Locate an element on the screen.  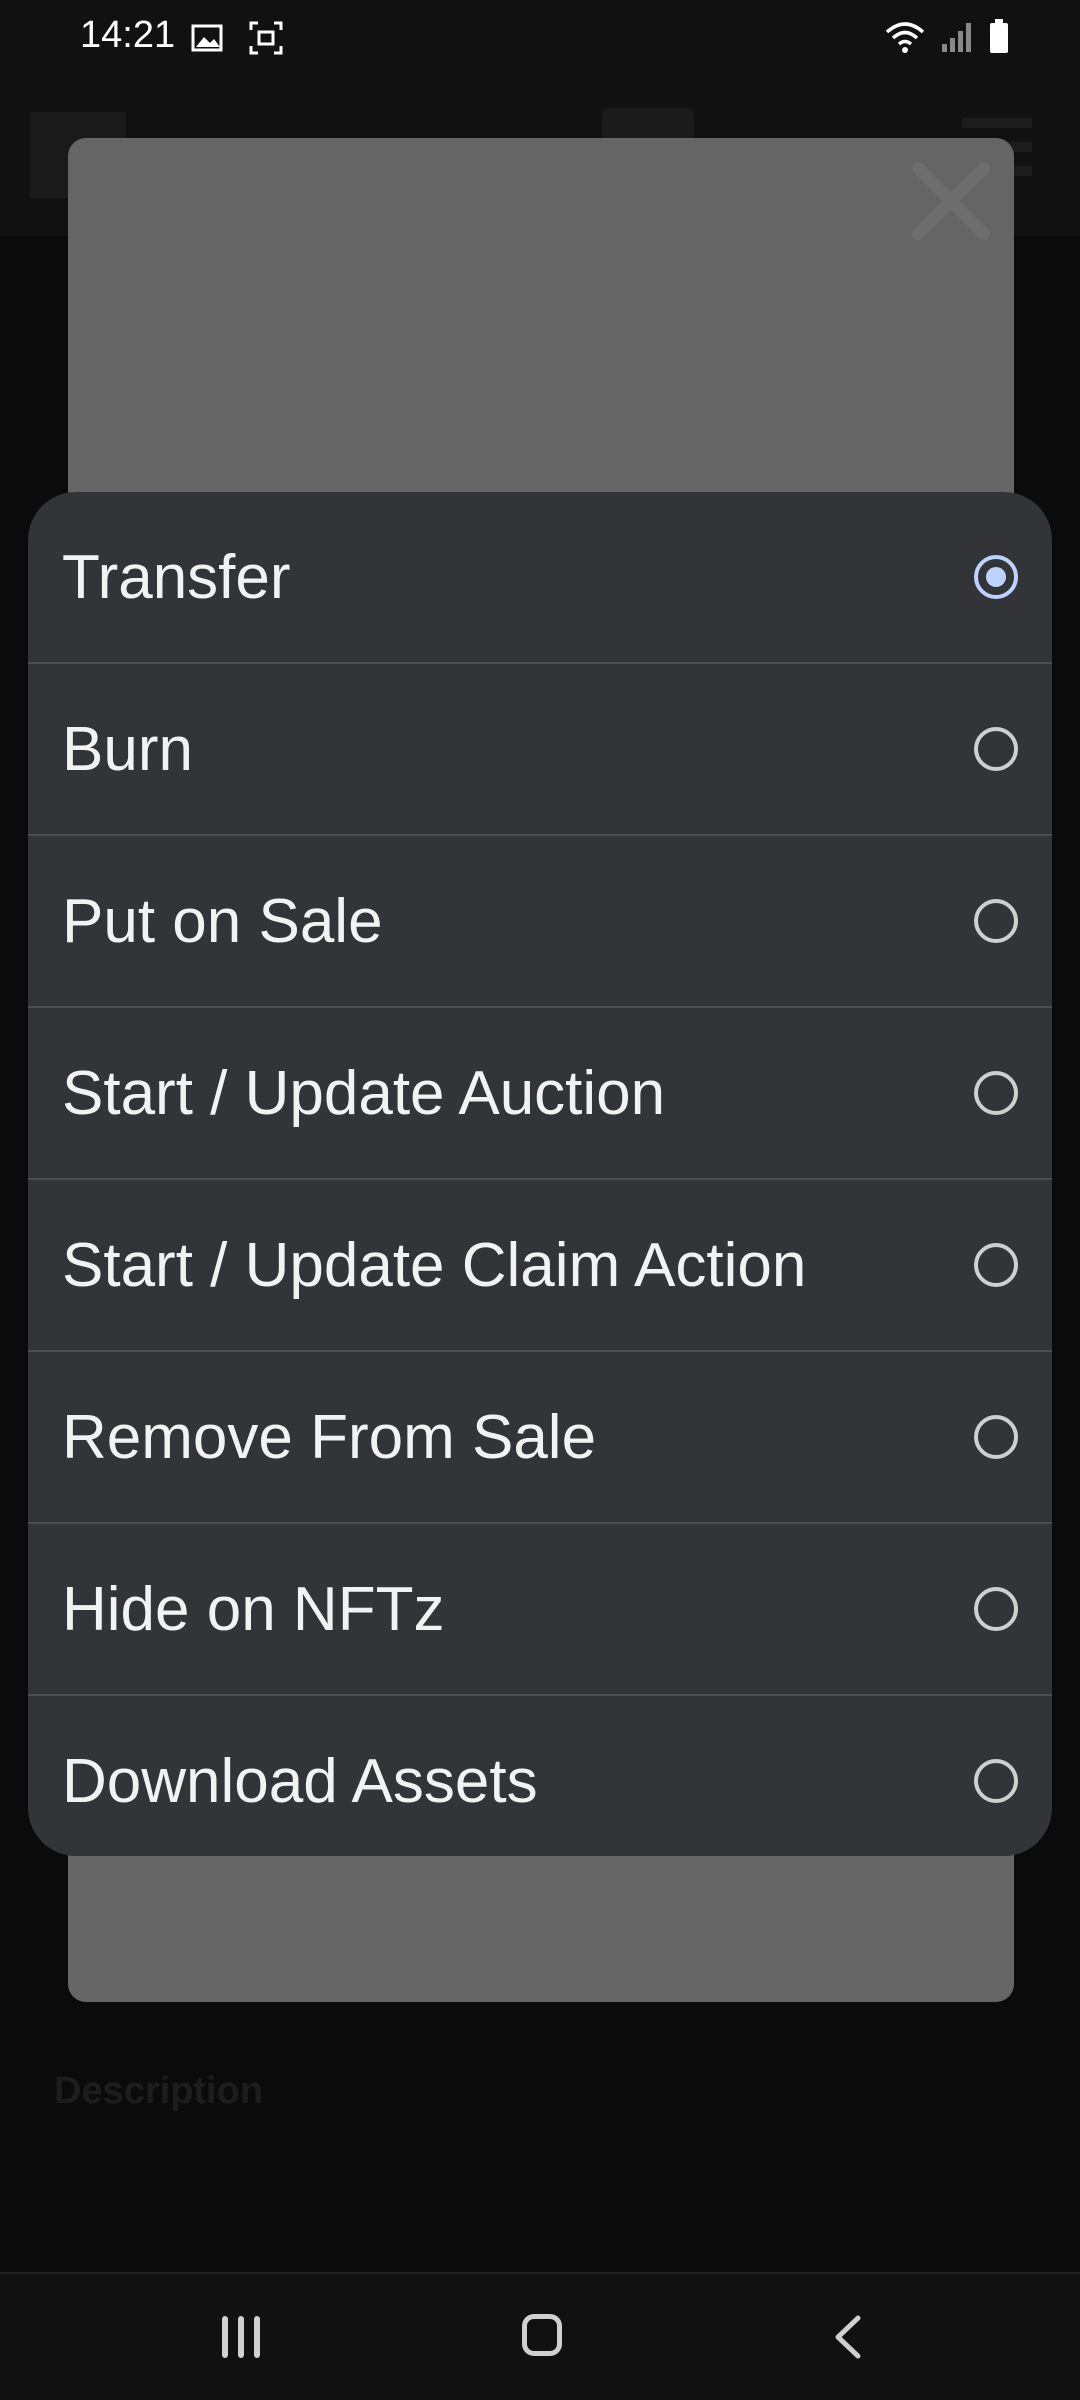
option-remove-from-sale: Remove From Sale is located at coordinates (540, 1438).